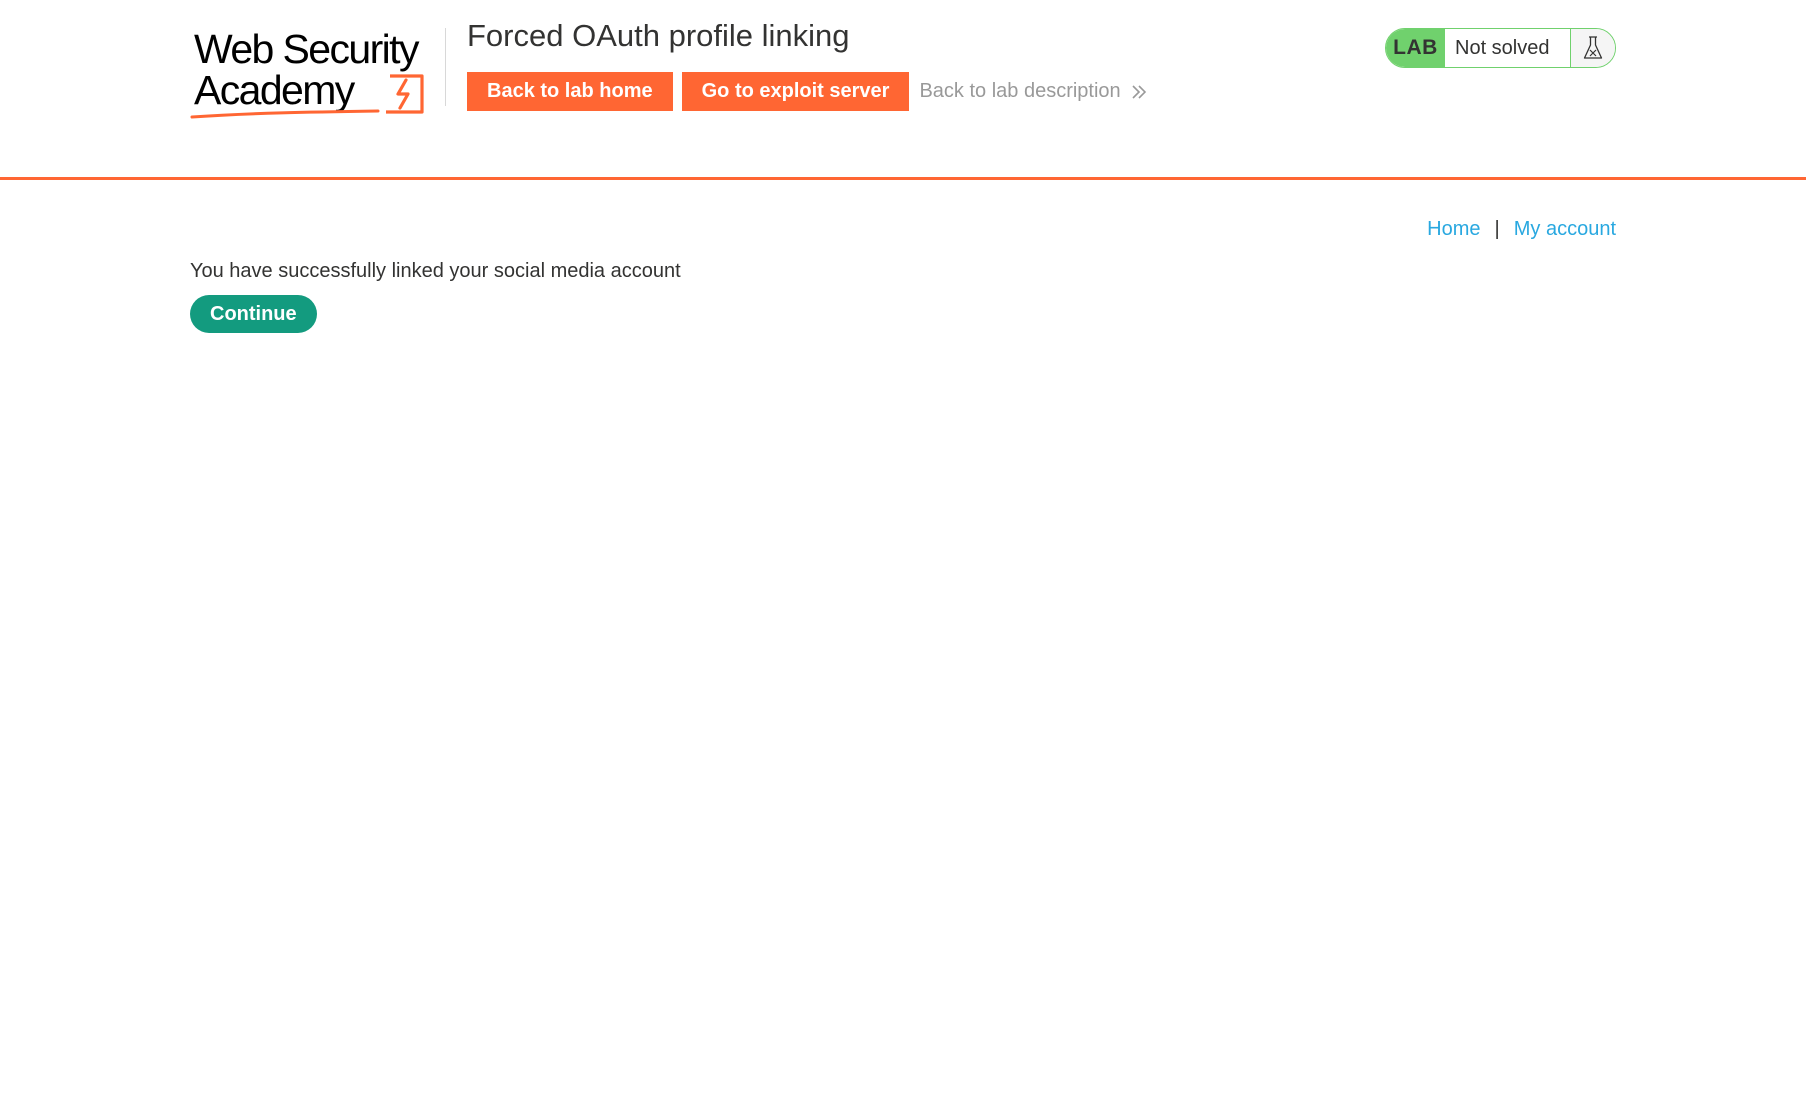 The height and width of the screenshot is (1093, 1806). I want to click on double-chevron-right-icon, so click(1139, 91).